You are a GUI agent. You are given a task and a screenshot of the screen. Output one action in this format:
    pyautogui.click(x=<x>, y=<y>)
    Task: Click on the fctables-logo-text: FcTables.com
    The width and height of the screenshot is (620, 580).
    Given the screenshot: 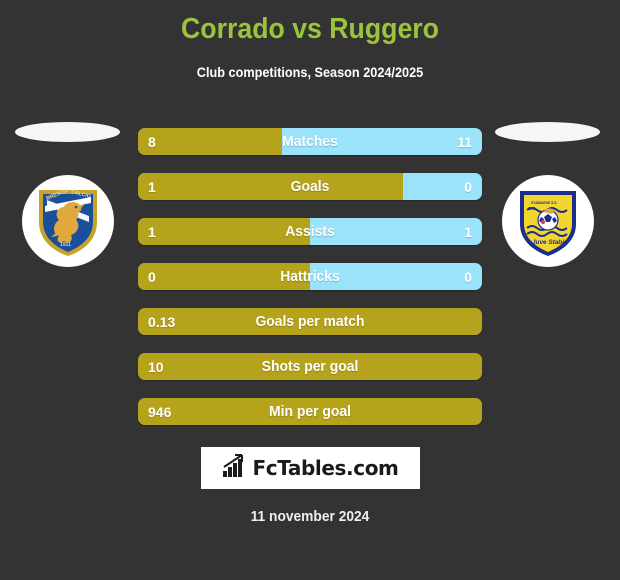 What is the action you would take?
    pyautogui.click(x=325, y=468)
    